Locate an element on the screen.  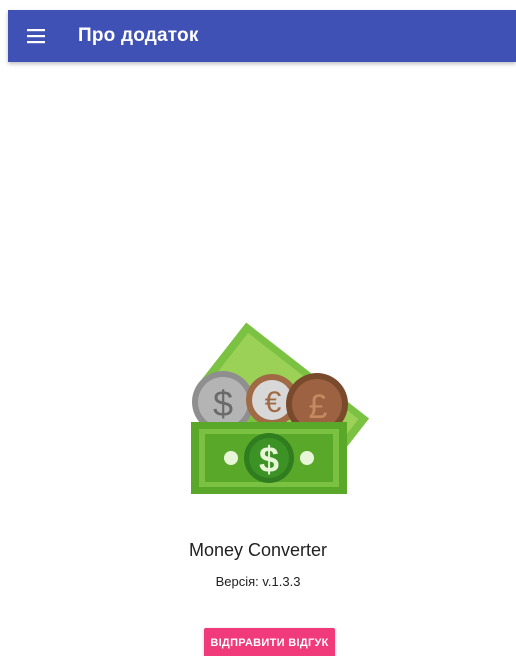
app-version: Версія: v.1.3.3 is located at coordinates (258, 581).